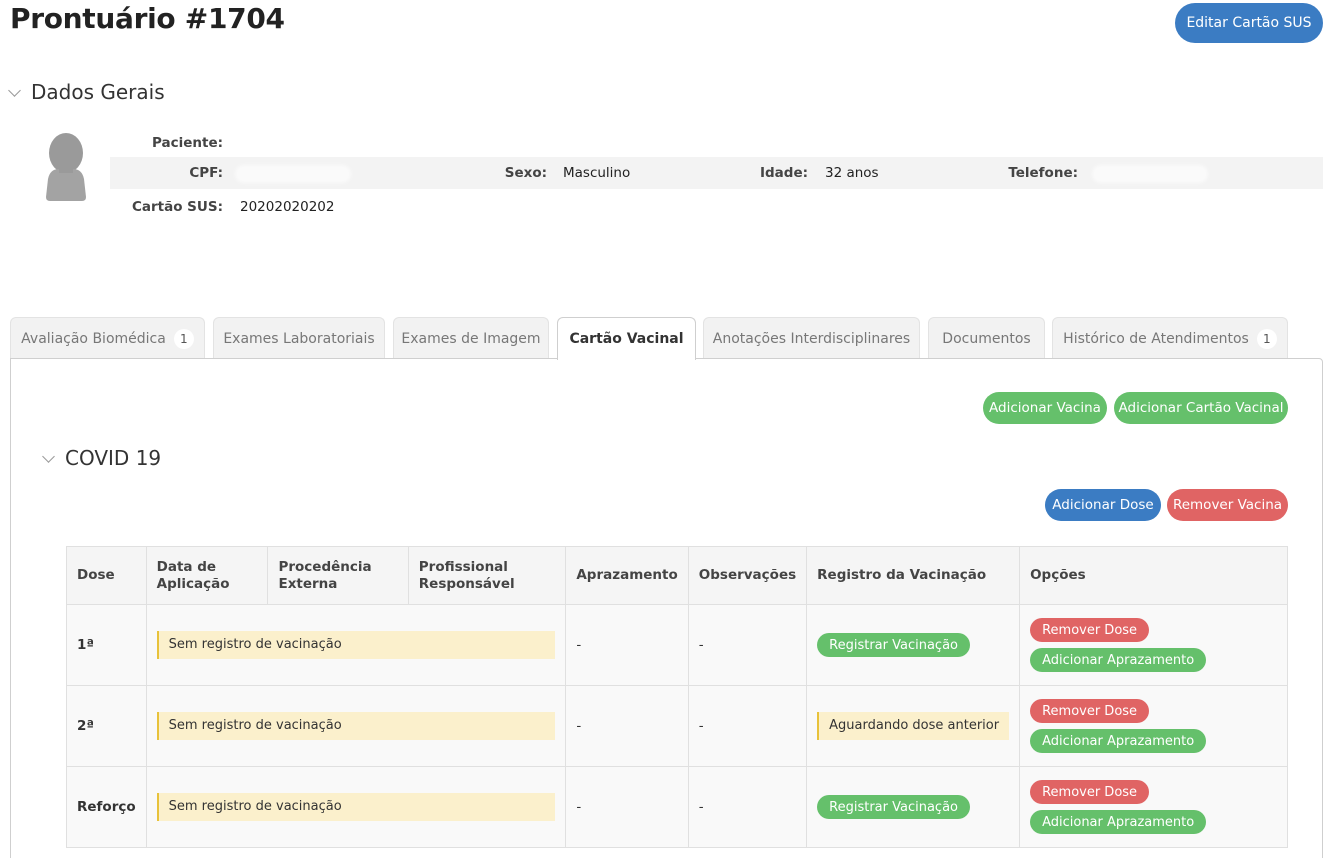  What do you see at coordinates (811, 338) in the screenshot?
I see `tab-anotacoes: Anotações Interdisciplinares` at bounding box center [811, 338].